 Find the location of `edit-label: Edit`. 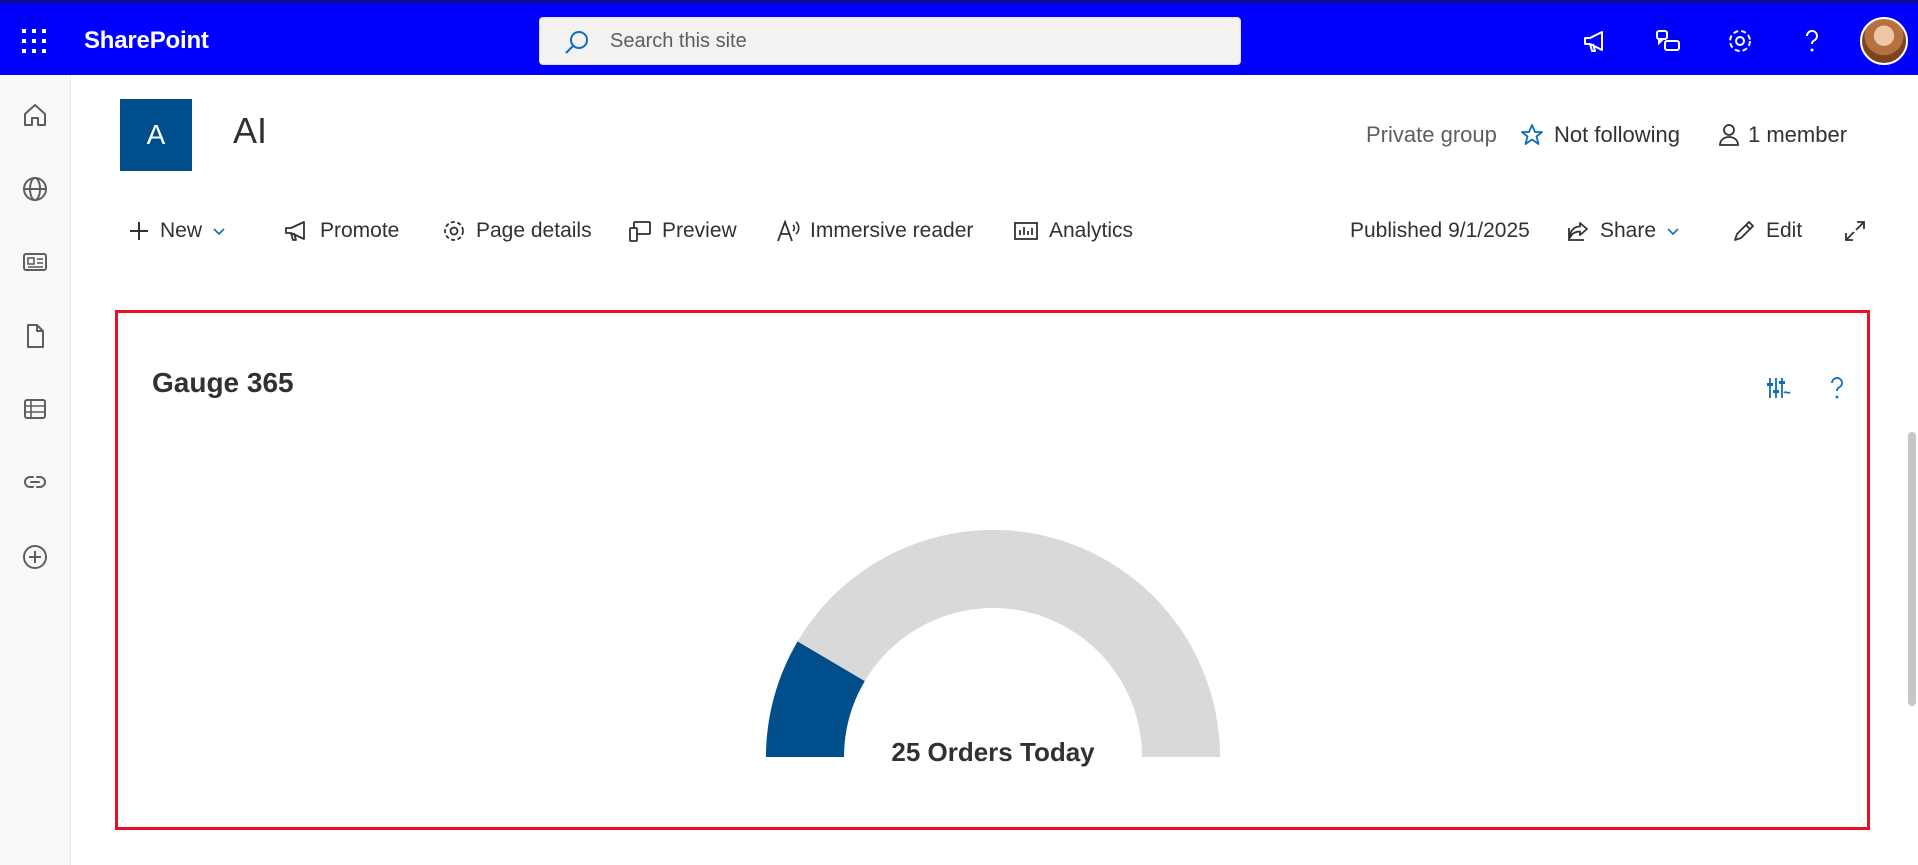

edit-label: Edit is located at coordinates (1784, 230).